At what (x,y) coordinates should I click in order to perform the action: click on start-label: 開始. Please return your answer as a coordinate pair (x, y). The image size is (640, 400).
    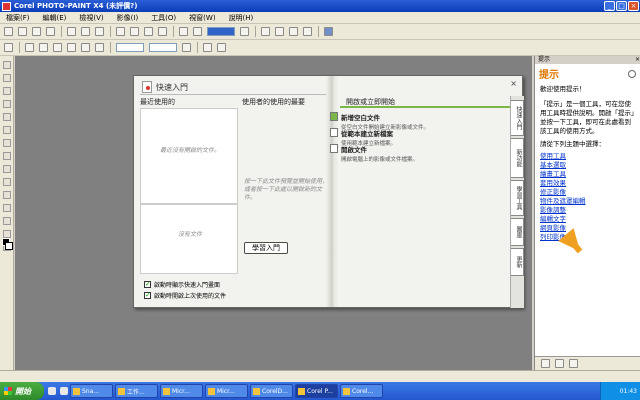
    Looking at the image, I should click on (23, 391).